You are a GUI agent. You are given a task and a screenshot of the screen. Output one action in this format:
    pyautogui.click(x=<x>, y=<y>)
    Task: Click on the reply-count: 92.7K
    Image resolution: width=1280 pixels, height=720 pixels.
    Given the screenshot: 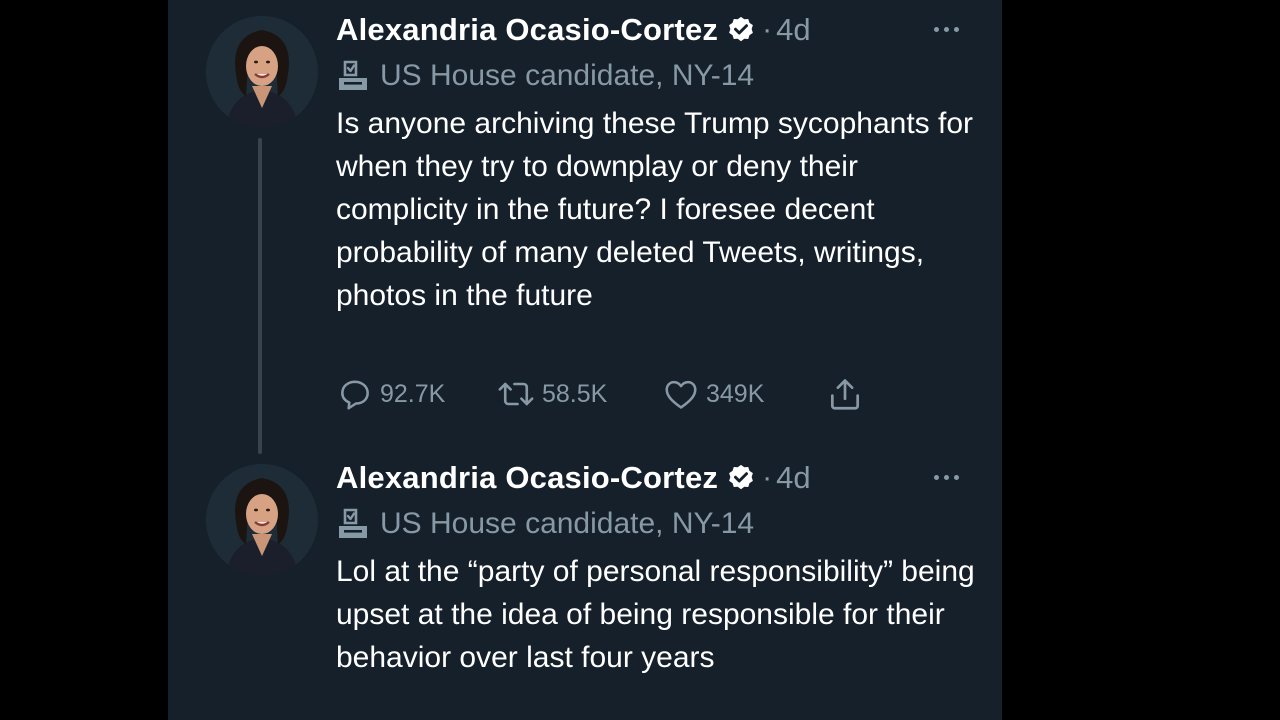 What is the action you would take?
    pyautogui.click(x=413, y=393)
    